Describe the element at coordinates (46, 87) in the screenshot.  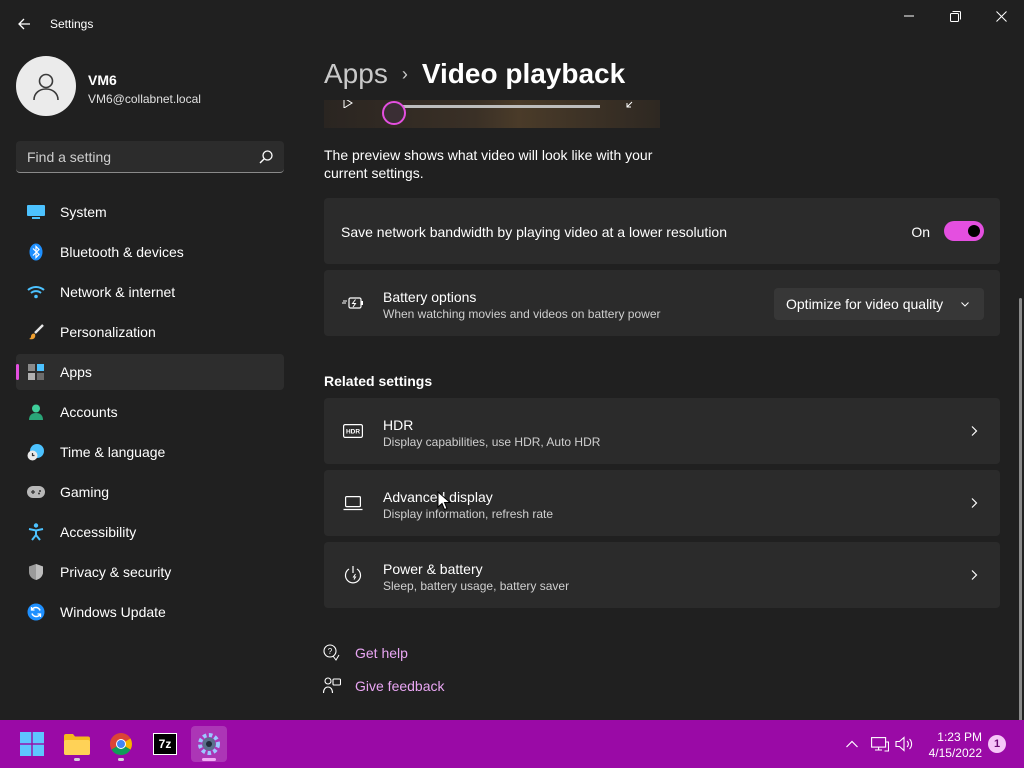
I see `person-icon` at that location.